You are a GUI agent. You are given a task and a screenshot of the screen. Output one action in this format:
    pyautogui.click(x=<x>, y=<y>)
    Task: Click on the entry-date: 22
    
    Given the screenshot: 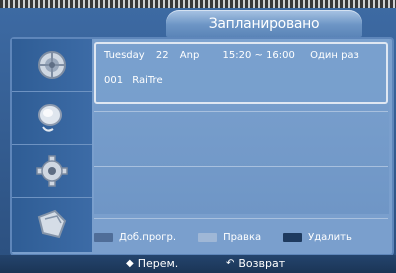 What is the action you would take?
    pyautogui.click(x=162, y=55)
    